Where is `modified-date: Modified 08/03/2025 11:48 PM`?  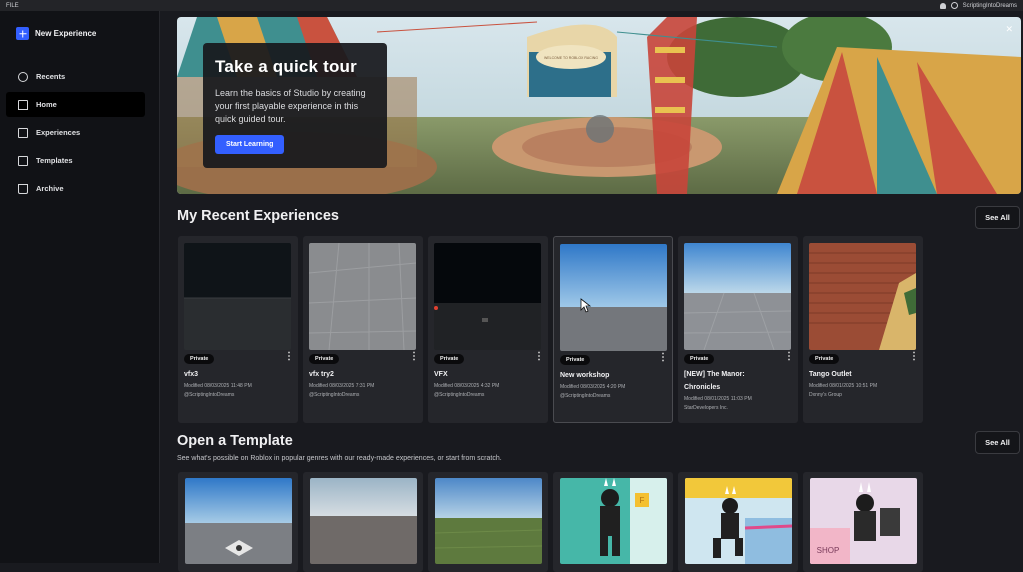 modified-date: Modified 08/03/2025 11:48 PM is located at coordinates (218, 386).